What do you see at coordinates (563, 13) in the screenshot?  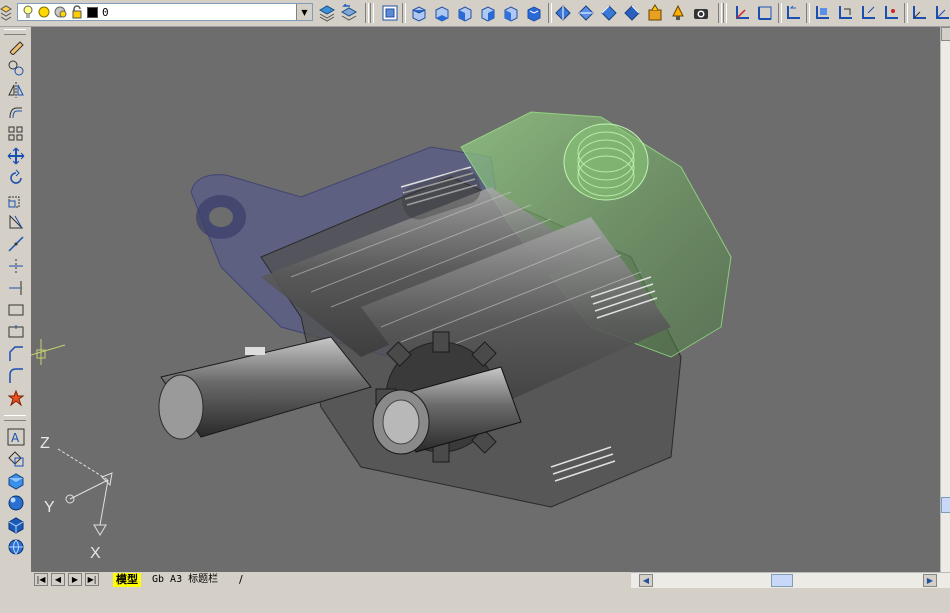 I see `sw-isometric-icon` at bounding box center [563, 13].